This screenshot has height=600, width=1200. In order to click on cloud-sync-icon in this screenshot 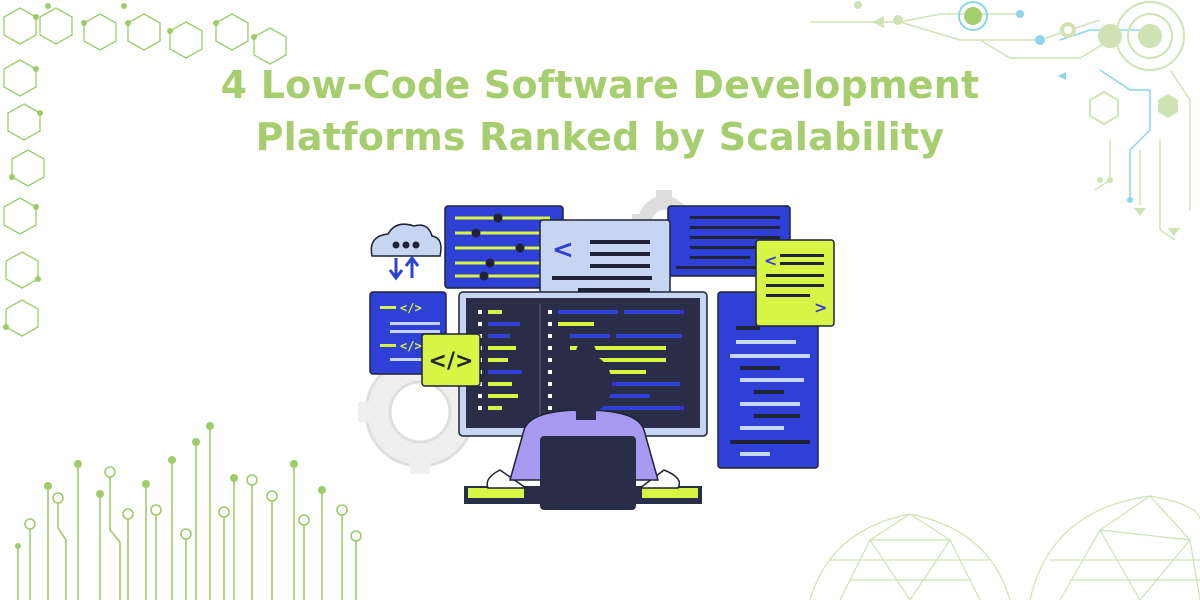, I will do `click(406, 252)`.